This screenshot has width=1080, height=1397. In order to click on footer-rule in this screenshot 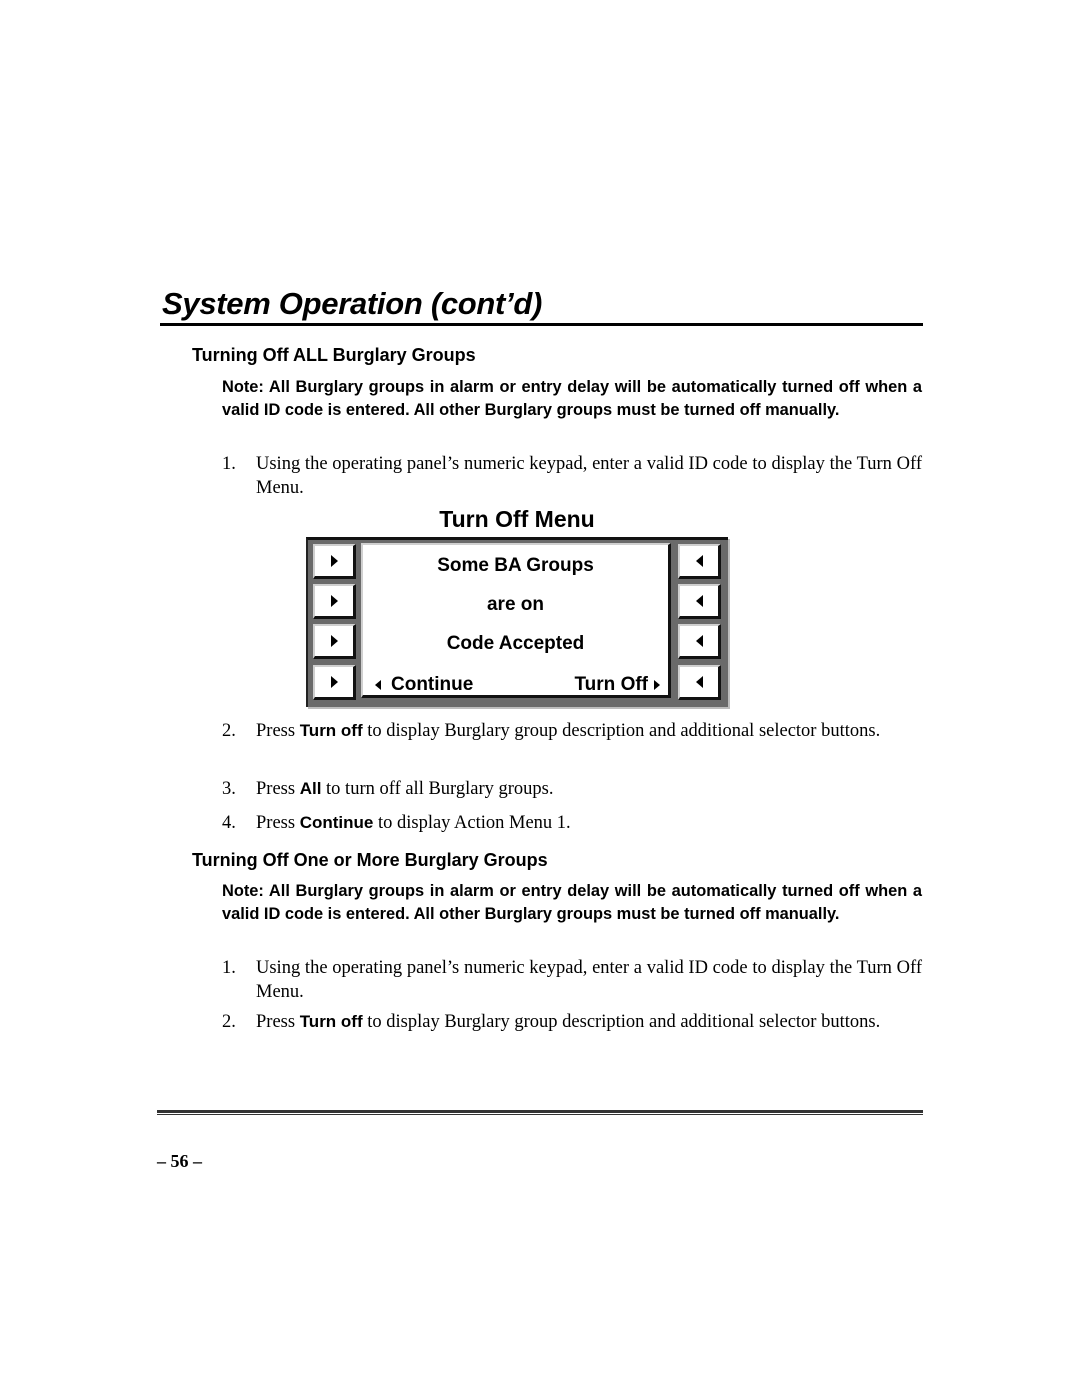, I will do `click(540, 1111)`.